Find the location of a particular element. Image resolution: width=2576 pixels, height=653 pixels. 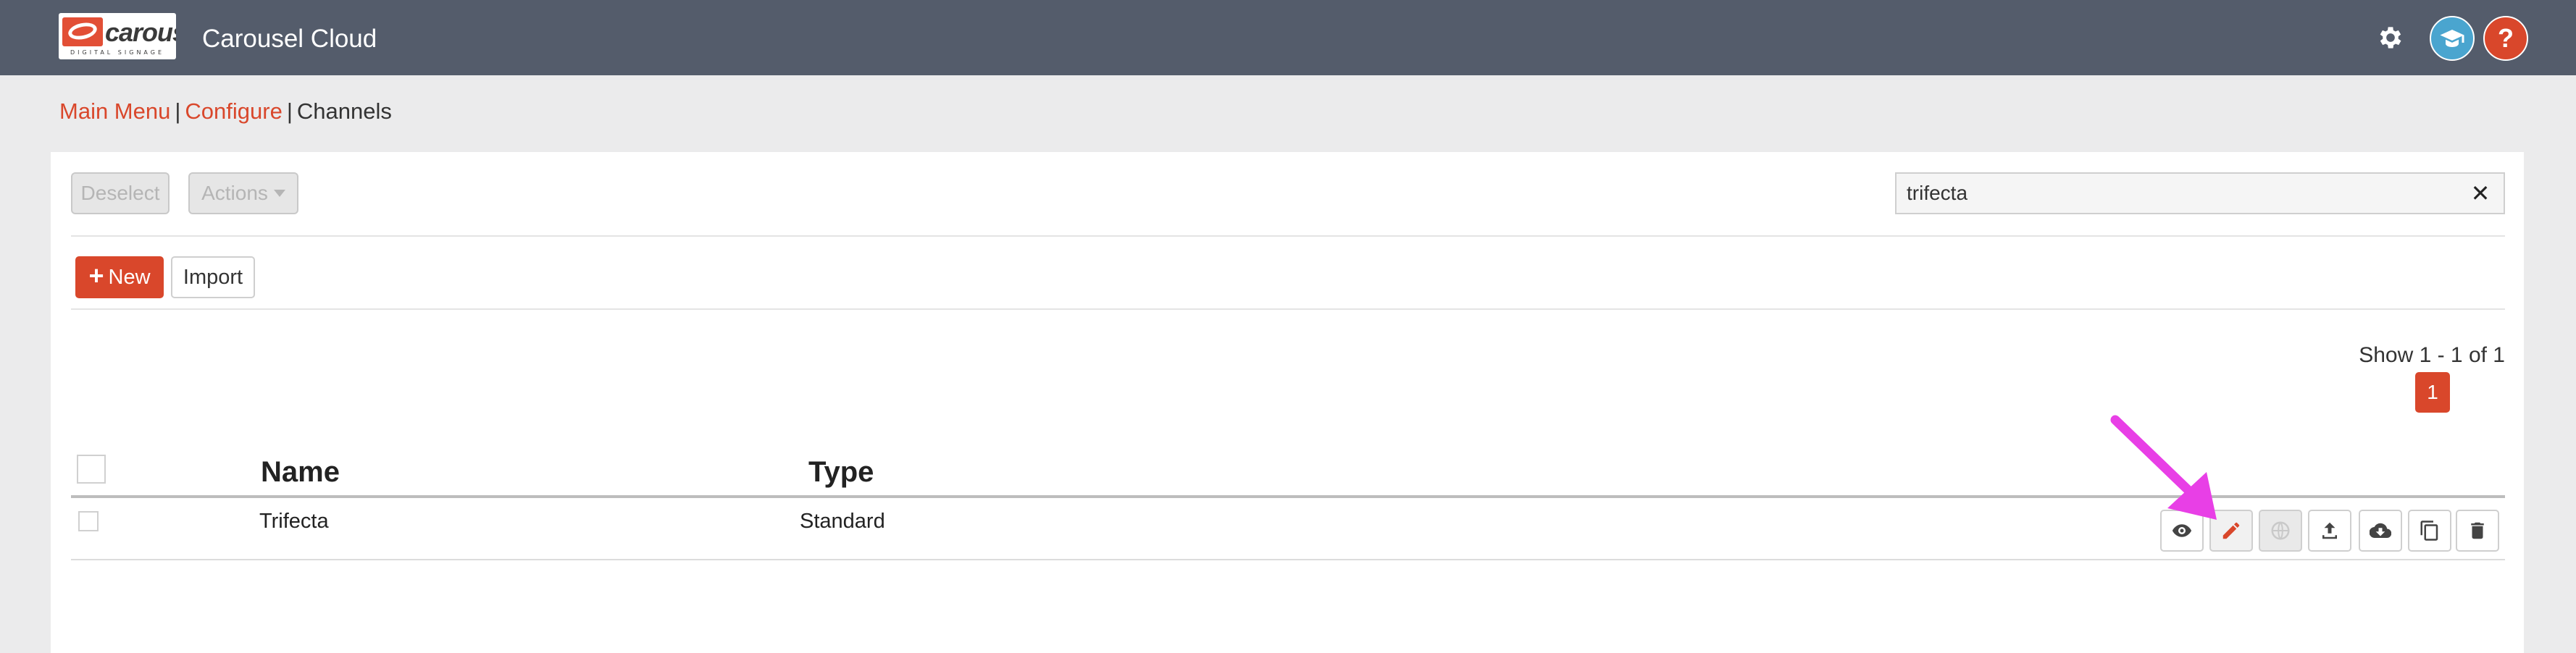

upload-icon is located at coordinates (2329, 531).